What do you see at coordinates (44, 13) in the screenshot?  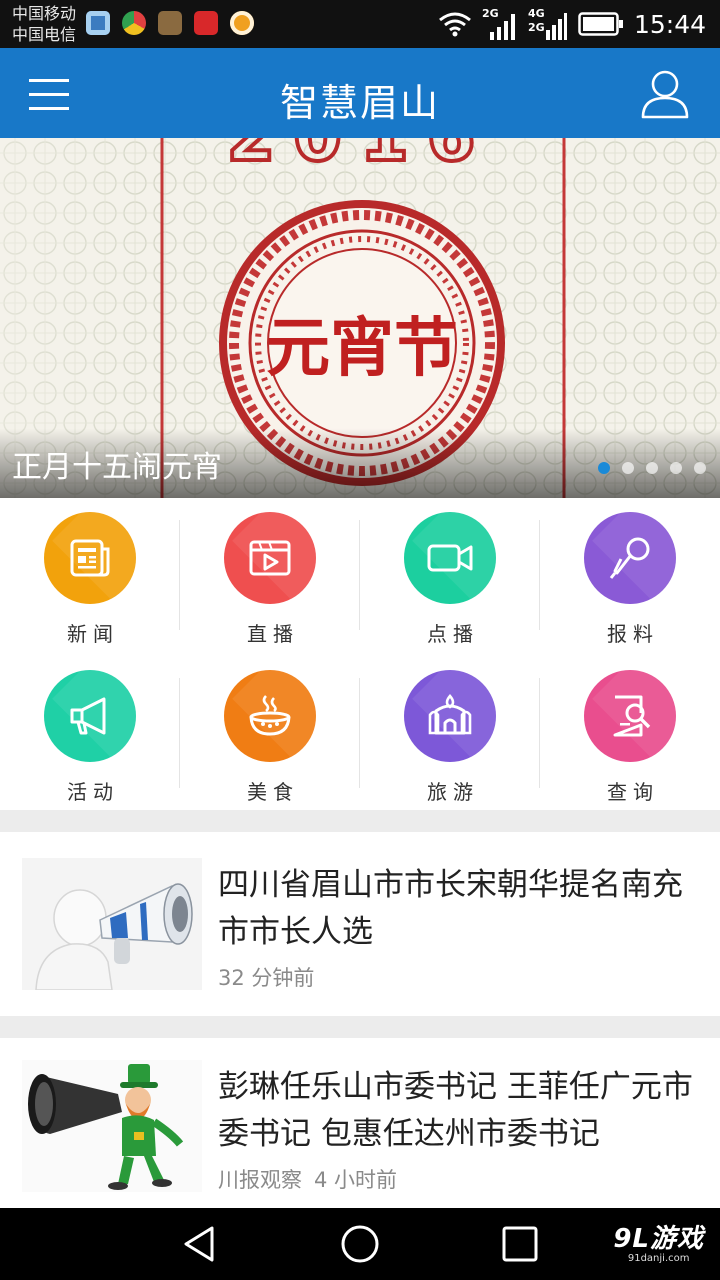 I see `carrier-1: 中国移动` at bounding box center [44, 13].